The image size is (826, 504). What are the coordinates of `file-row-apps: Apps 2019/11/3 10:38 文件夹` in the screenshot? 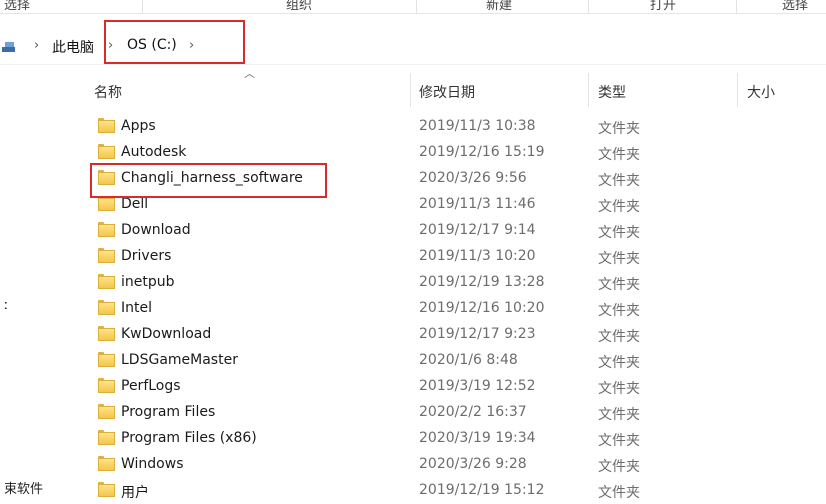 It's located at (413, 127).